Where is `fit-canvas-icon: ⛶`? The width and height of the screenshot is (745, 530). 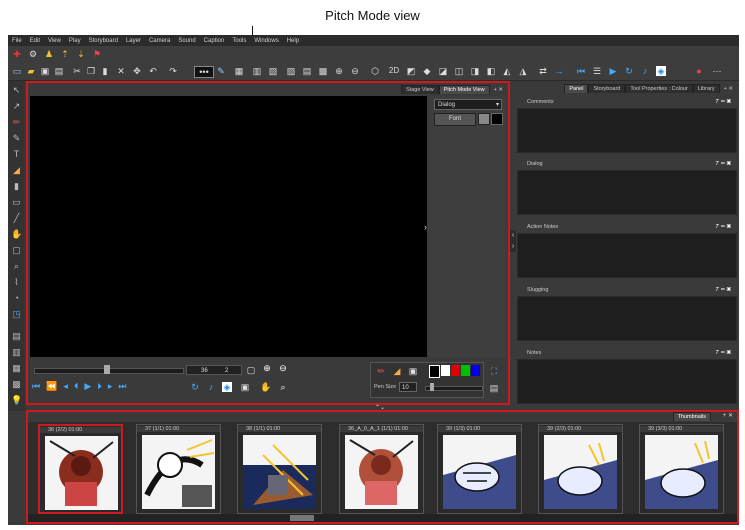
fit-canvas-icon: ⛶ is located at coordinates (494, 371).